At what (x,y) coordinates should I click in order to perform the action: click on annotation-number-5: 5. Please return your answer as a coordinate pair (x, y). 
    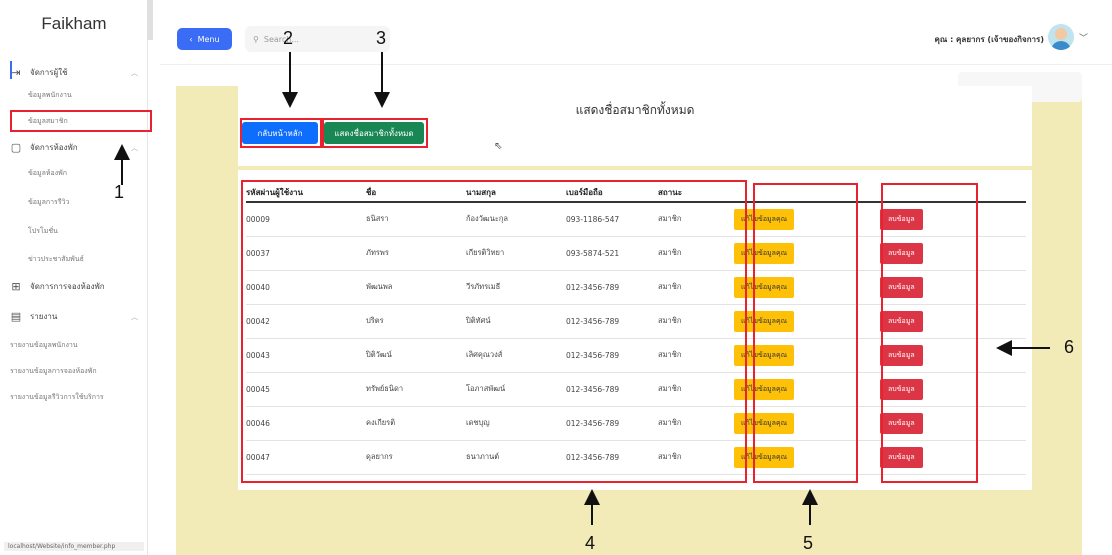
    Looking at the image, I should click on (808, 543).